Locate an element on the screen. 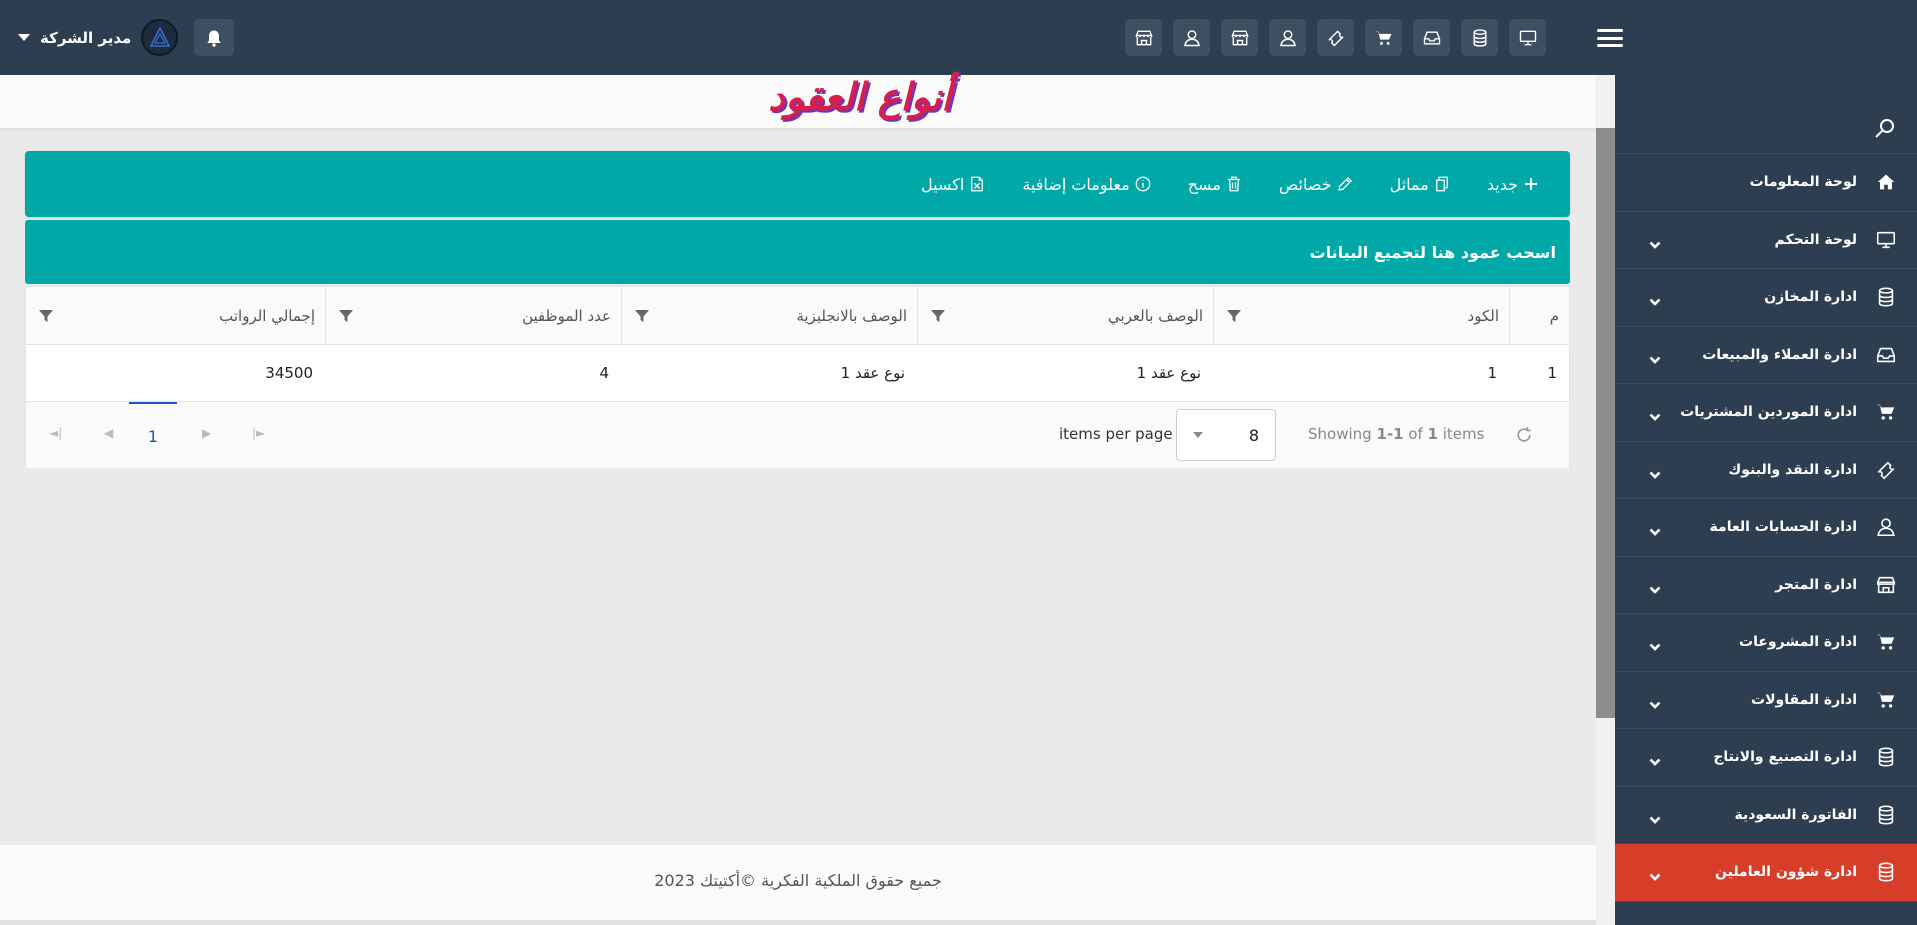 The width and height of the screenshot is (1917, 925). sidebar-item-label: ادارة المشروعات is located at coordinates (1798, 642).